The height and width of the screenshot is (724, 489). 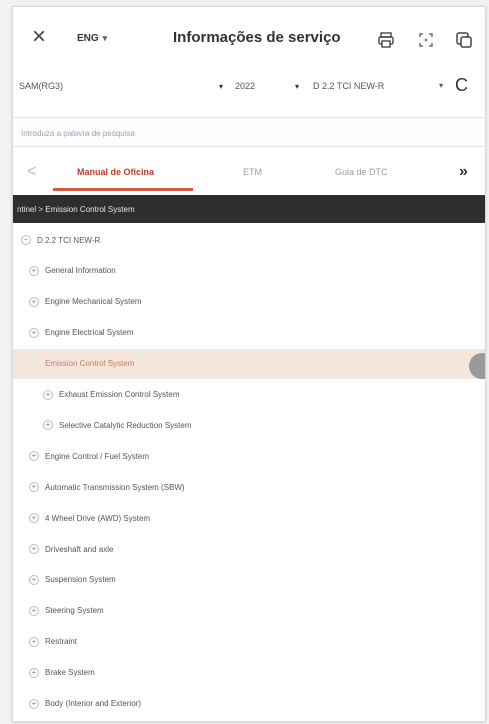 What do you see at coordinates (249, 456) in the screenshot?
I see `tree-node: + Engine Control / Fuel System` at bounding box center [249, 456].